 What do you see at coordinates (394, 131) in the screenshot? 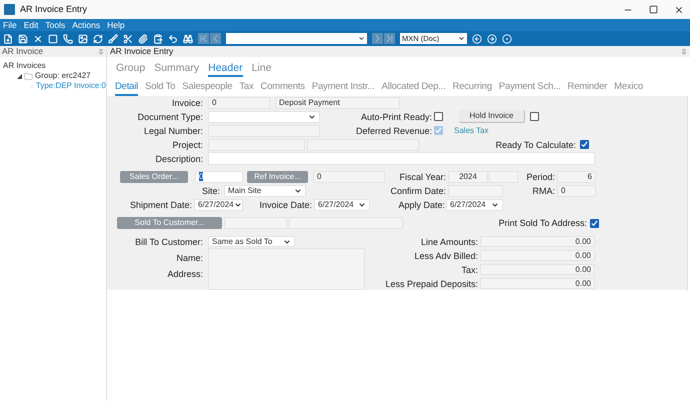
I see `field-label: Deferred Revenue:` at bounding box center [394, 131].